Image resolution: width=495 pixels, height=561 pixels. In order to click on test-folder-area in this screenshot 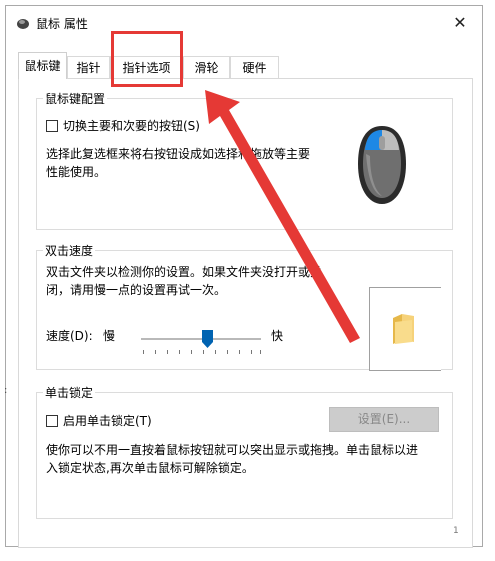, I will do `click(405, 329)`.